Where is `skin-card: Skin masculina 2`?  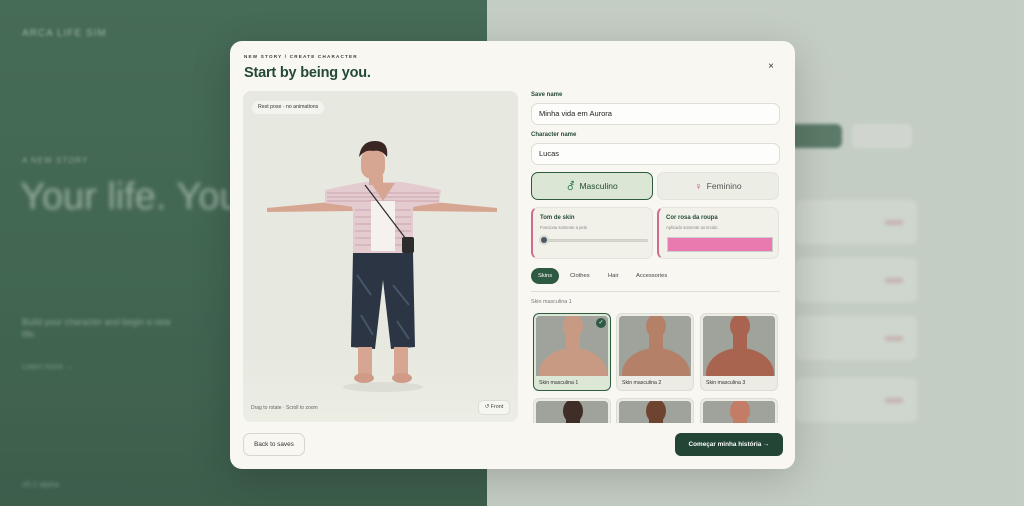
skin-card: Skin masculina 2 is located at coordinates (655, 352).